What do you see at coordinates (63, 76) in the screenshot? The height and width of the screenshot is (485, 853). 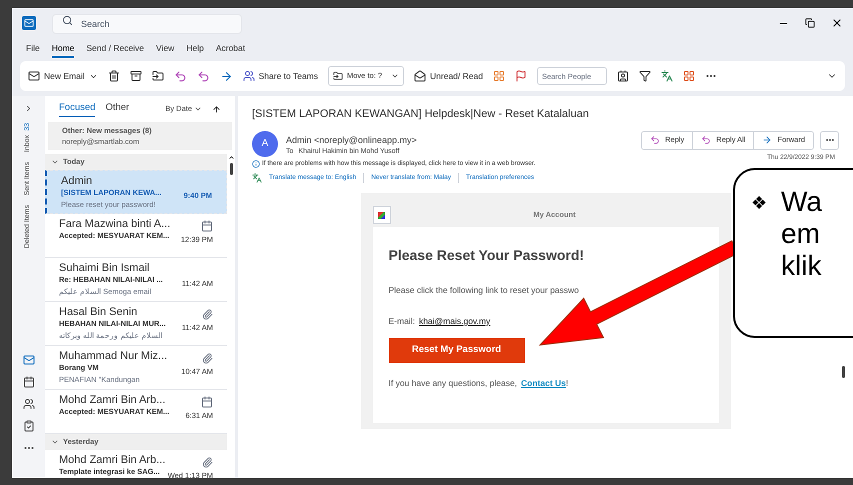 I see `new-email-button: New Email` at bounding box center [63, 76].